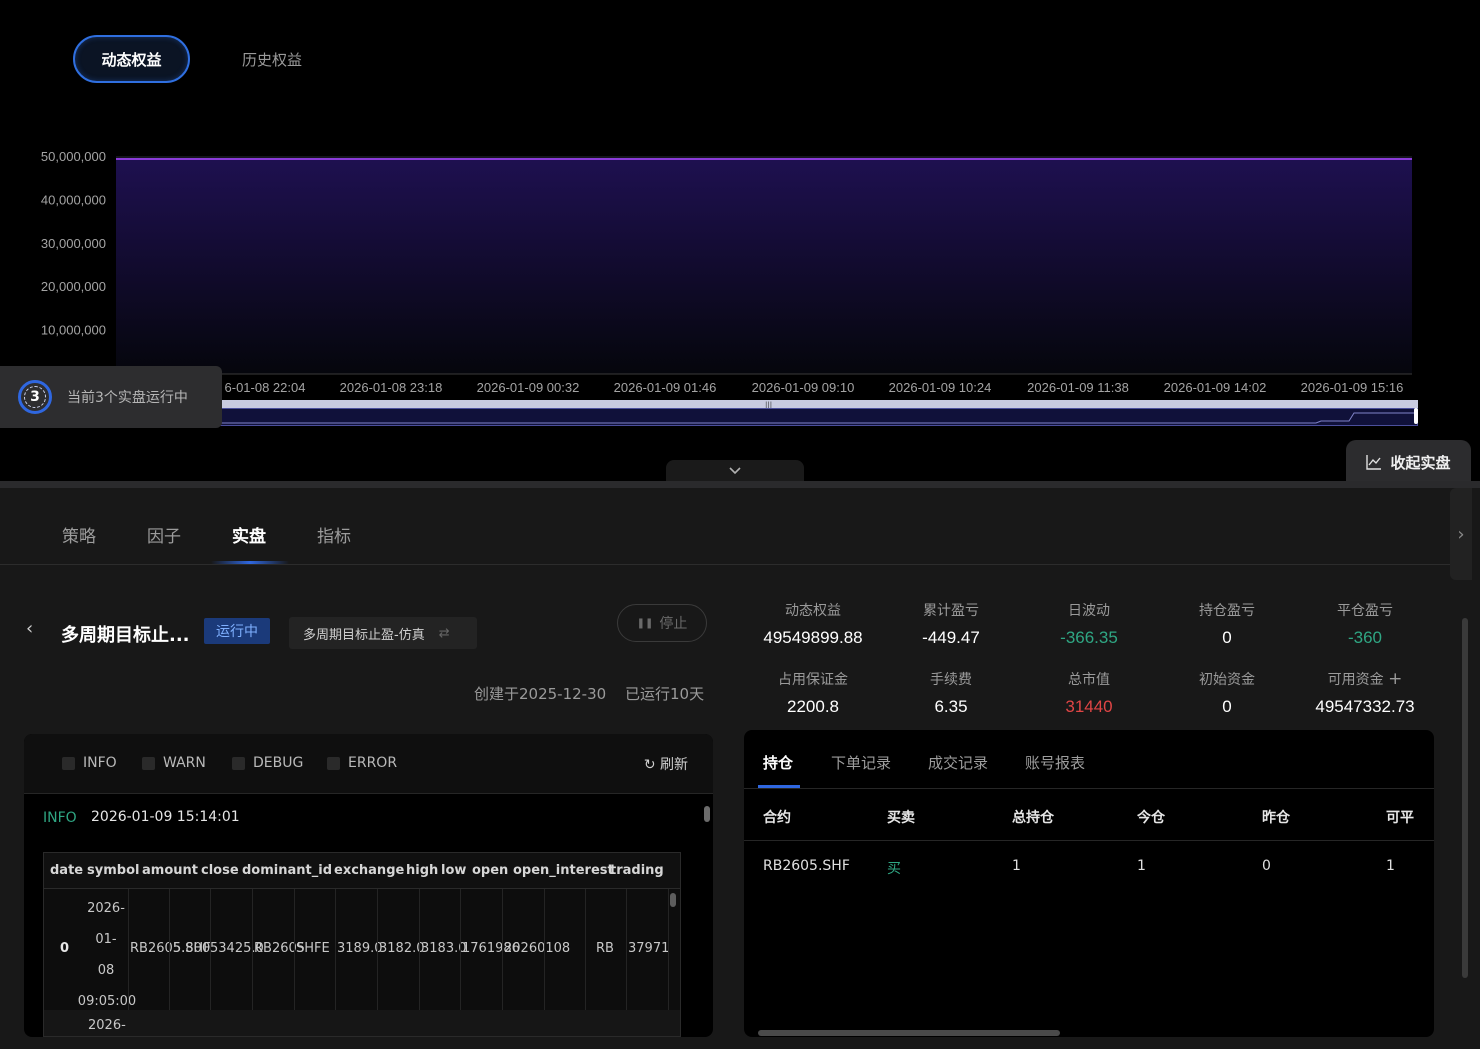 This screenshot has width=1480, height=1049. What do you see at coordinates (127, 398) in the screenshot?
I see `running-text: 当前3个实盘运行中` at bounding box center [127, 398].